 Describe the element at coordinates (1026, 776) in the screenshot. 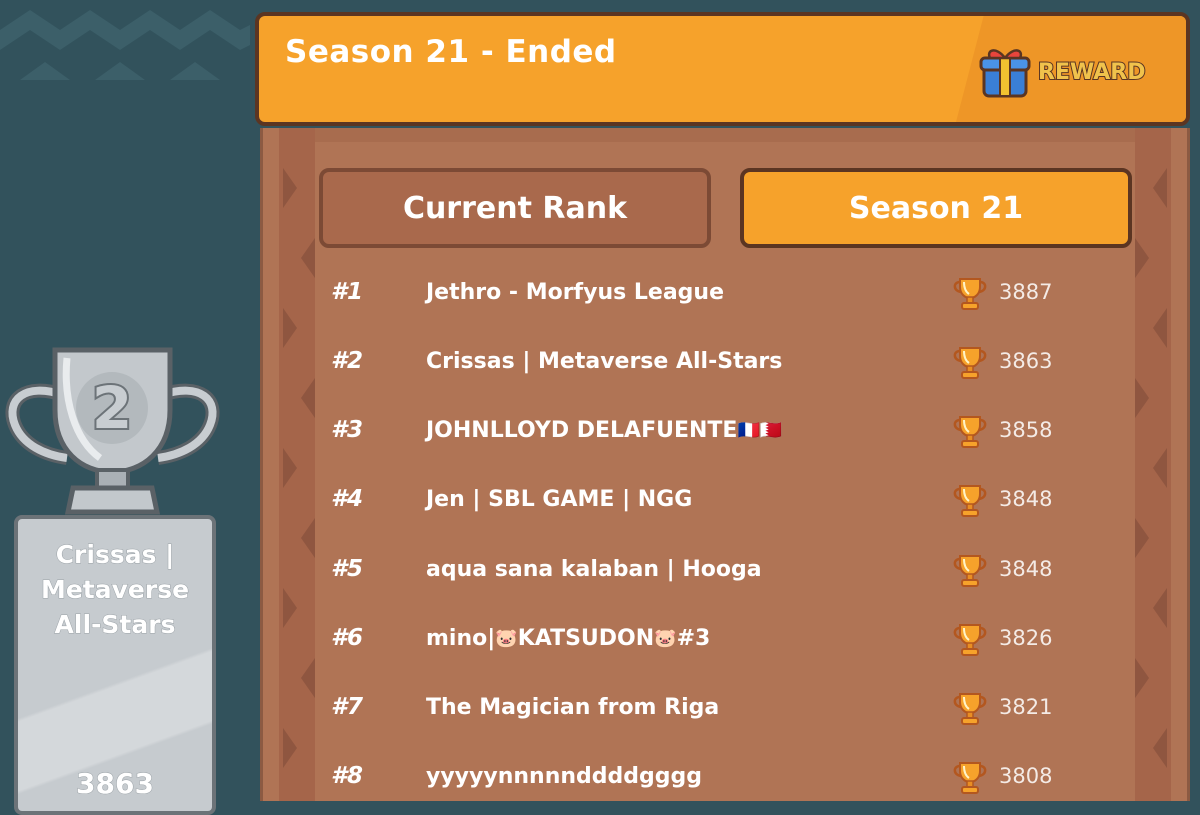

I see `player-score: 3808` at that location.